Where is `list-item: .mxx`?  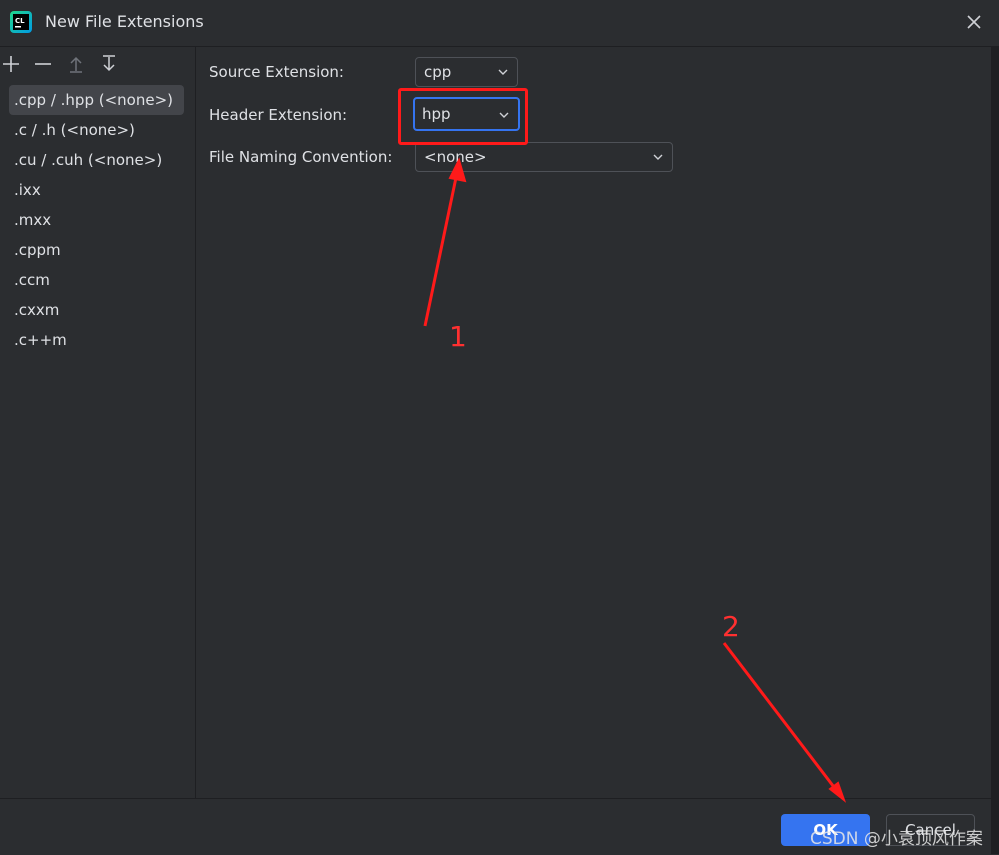 list-item: .mxx is located at coordinates (99, 220).